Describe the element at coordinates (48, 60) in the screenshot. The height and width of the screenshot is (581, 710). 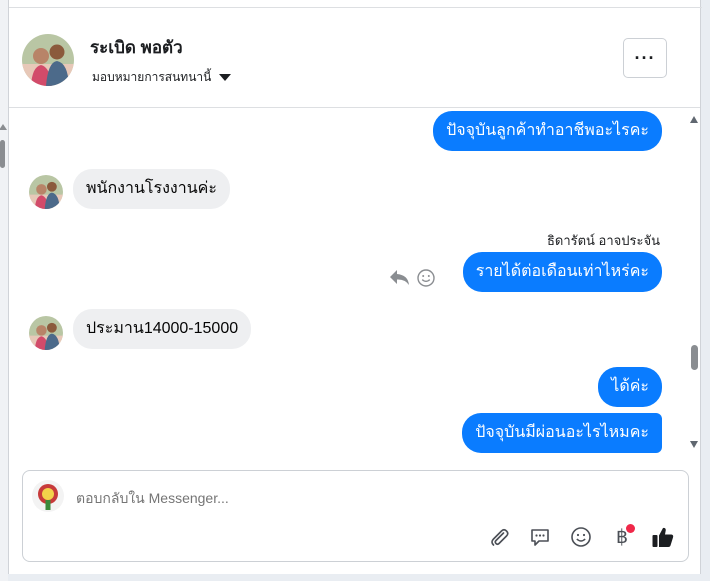
I see `contact-avatar` at that location.